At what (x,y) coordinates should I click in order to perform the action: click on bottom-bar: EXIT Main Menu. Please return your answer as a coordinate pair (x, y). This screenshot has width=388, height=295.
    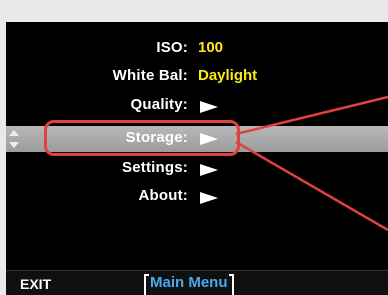
    Looking at the image, I should click on (197, 282).